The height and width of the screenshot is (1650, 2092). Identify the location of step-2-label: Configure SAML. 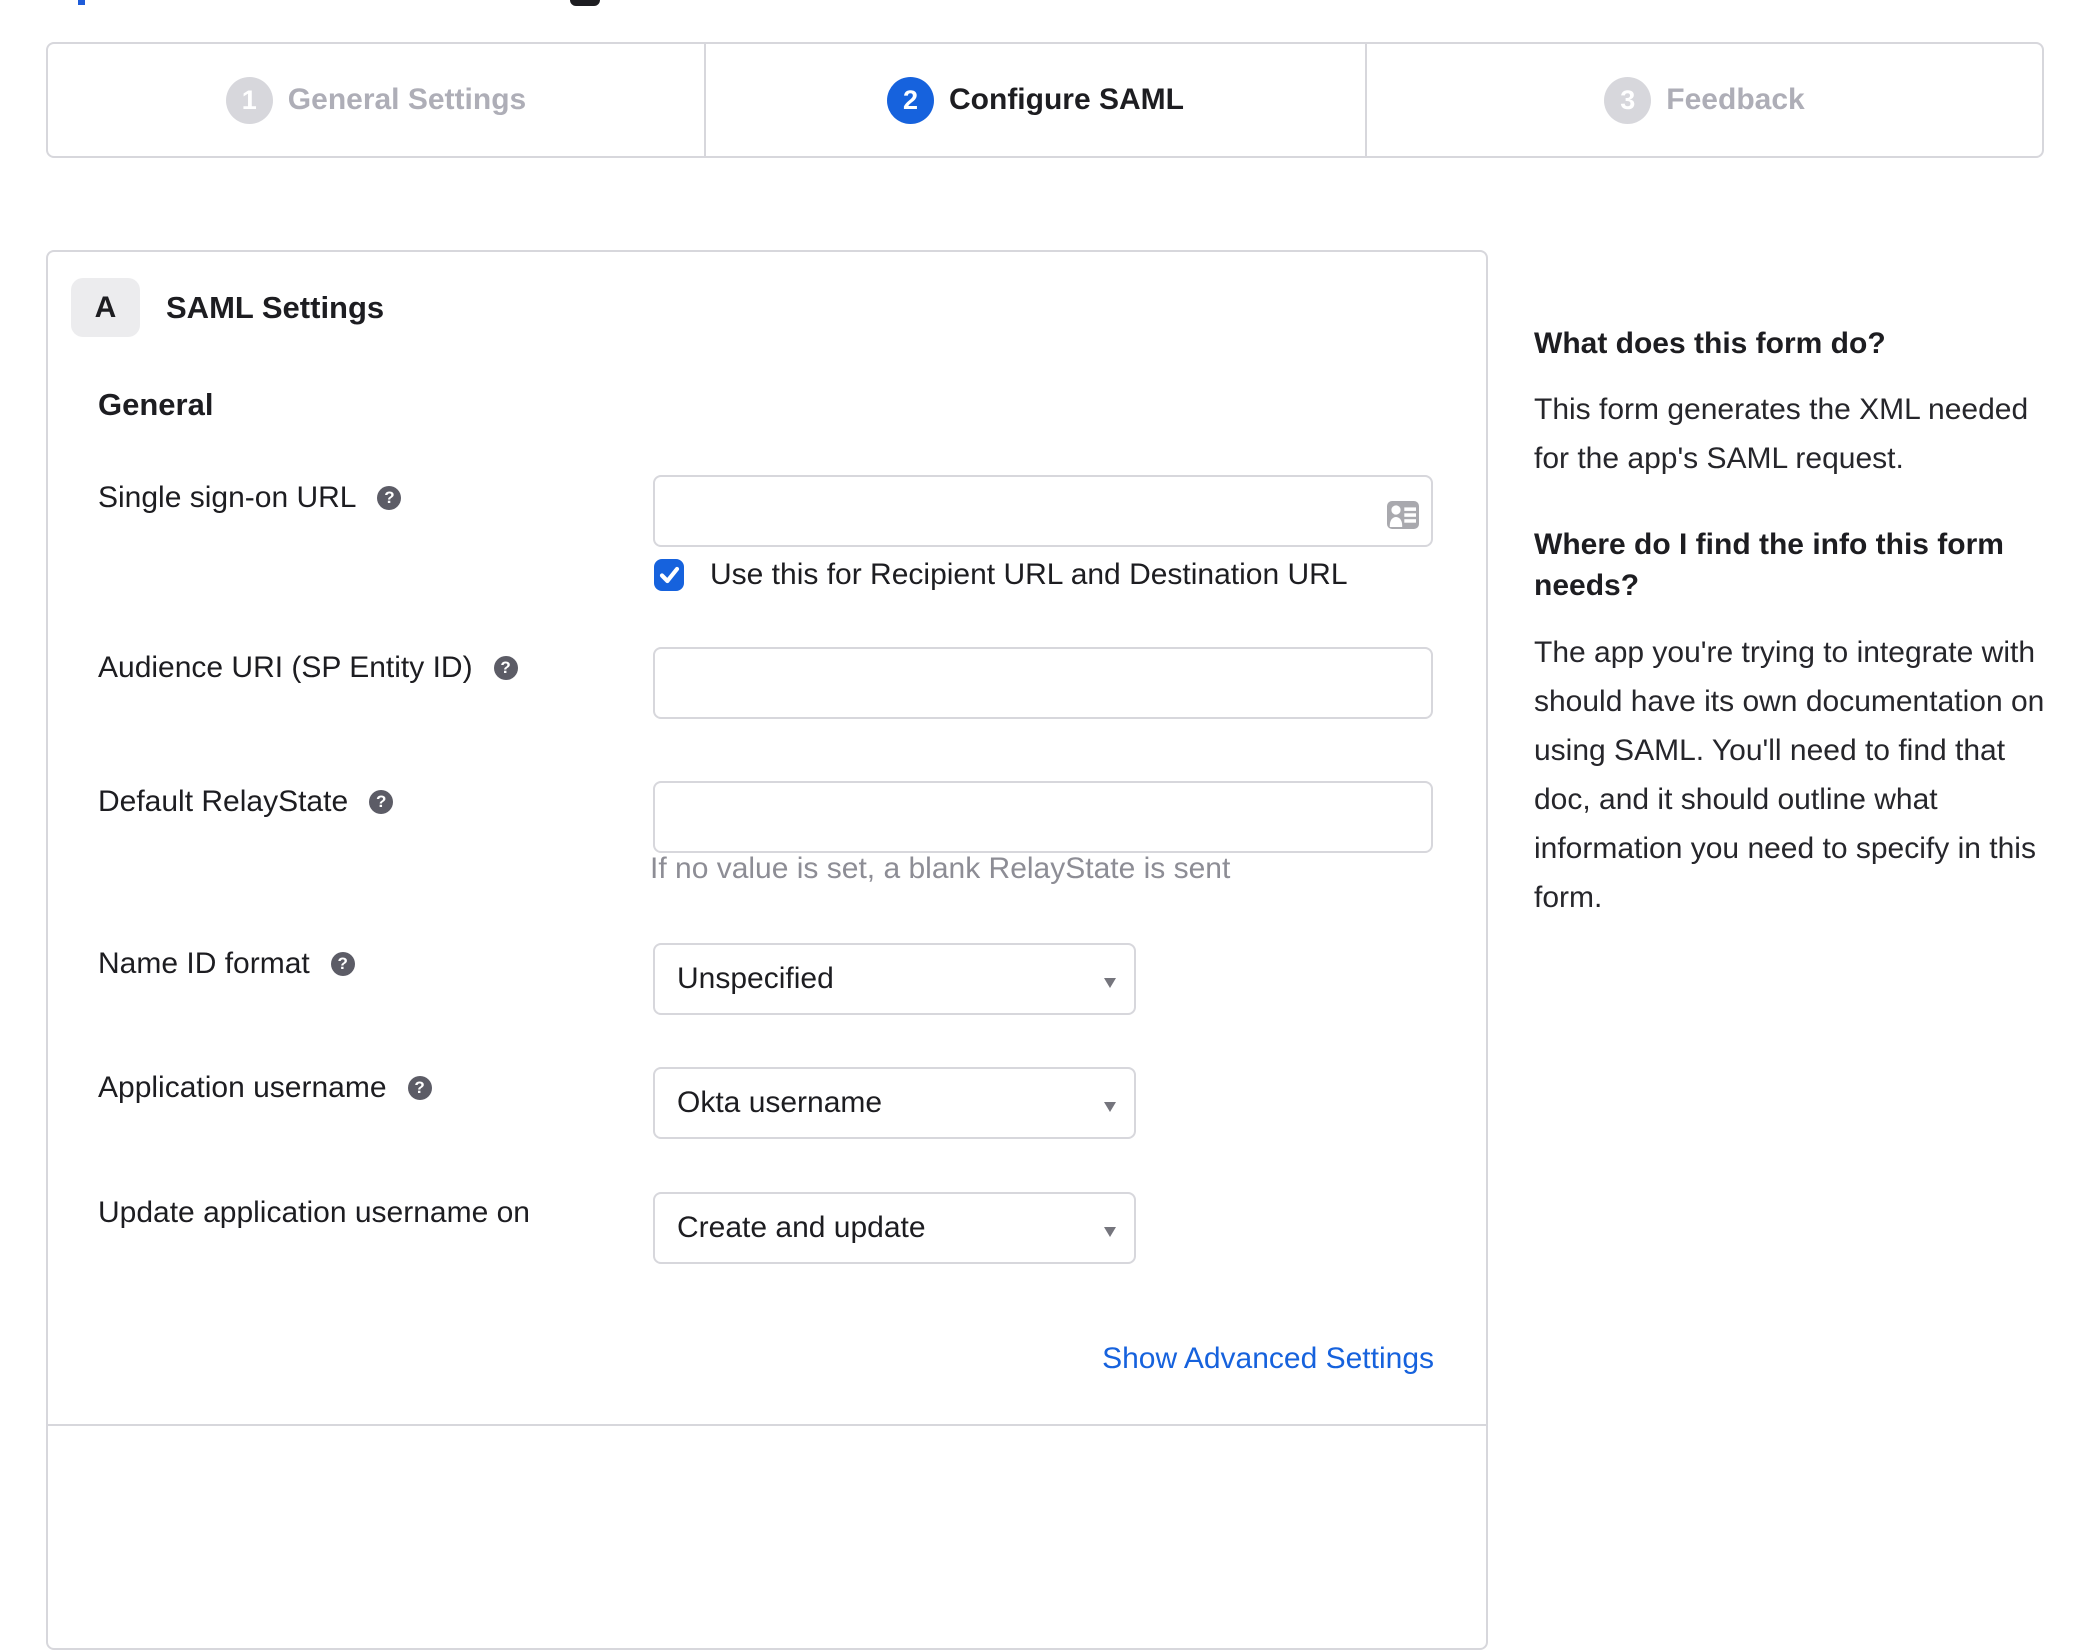
(1066, 99).